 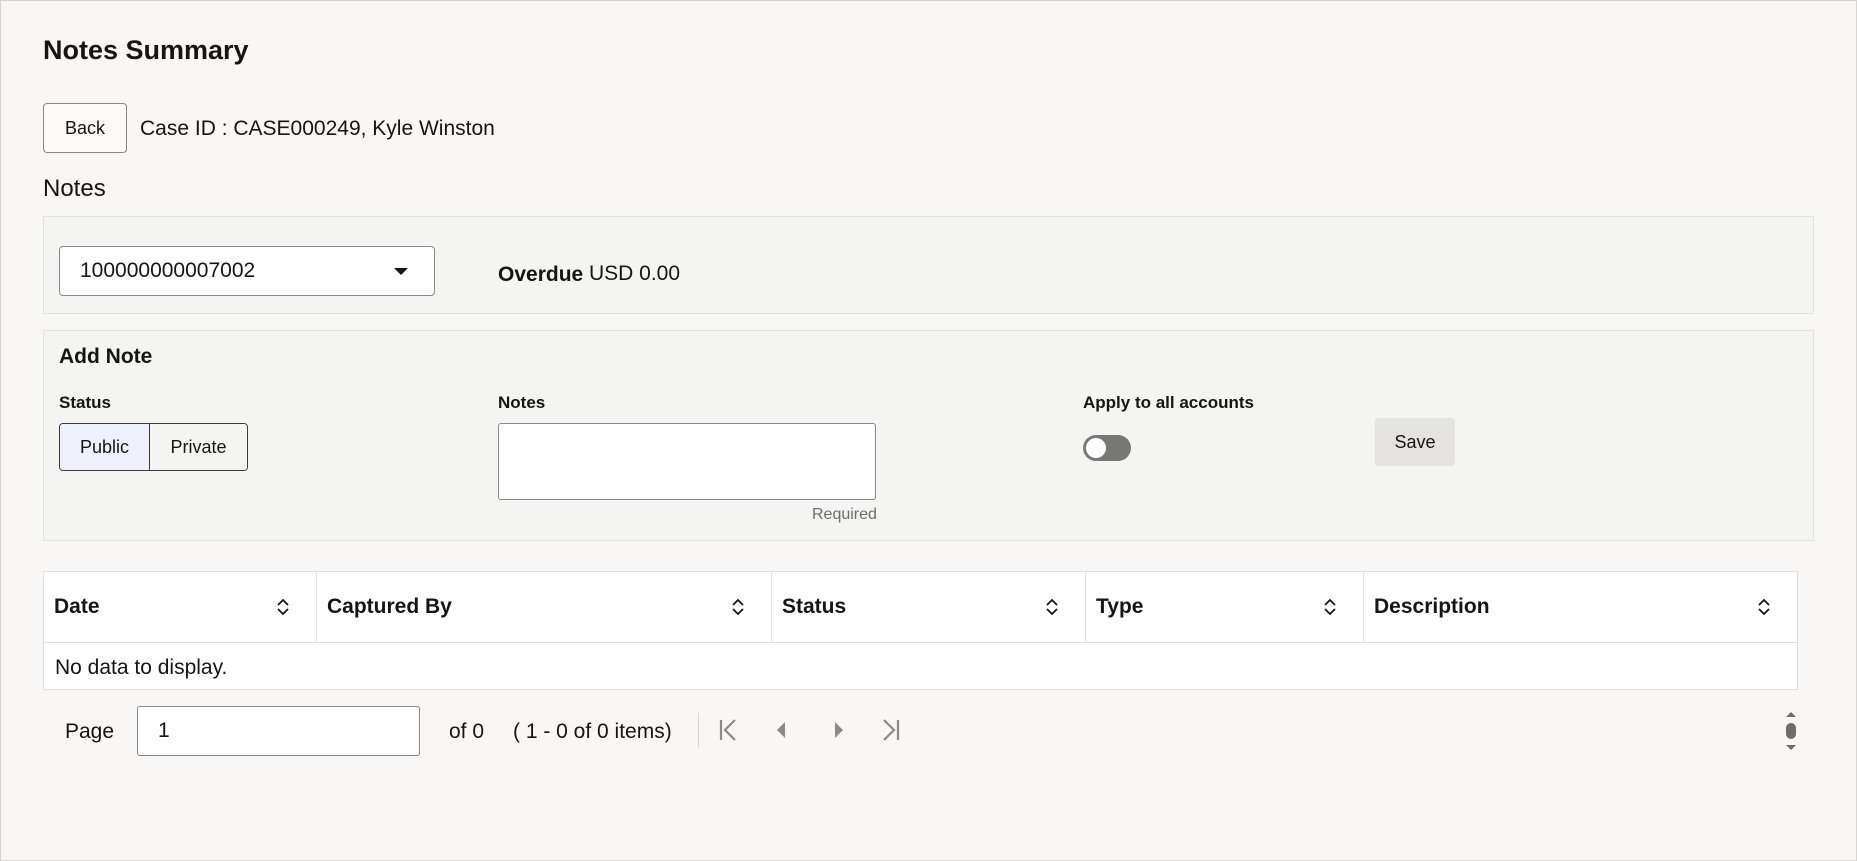 I want to click on status-private-button: Private, so click(x=198, y=447).